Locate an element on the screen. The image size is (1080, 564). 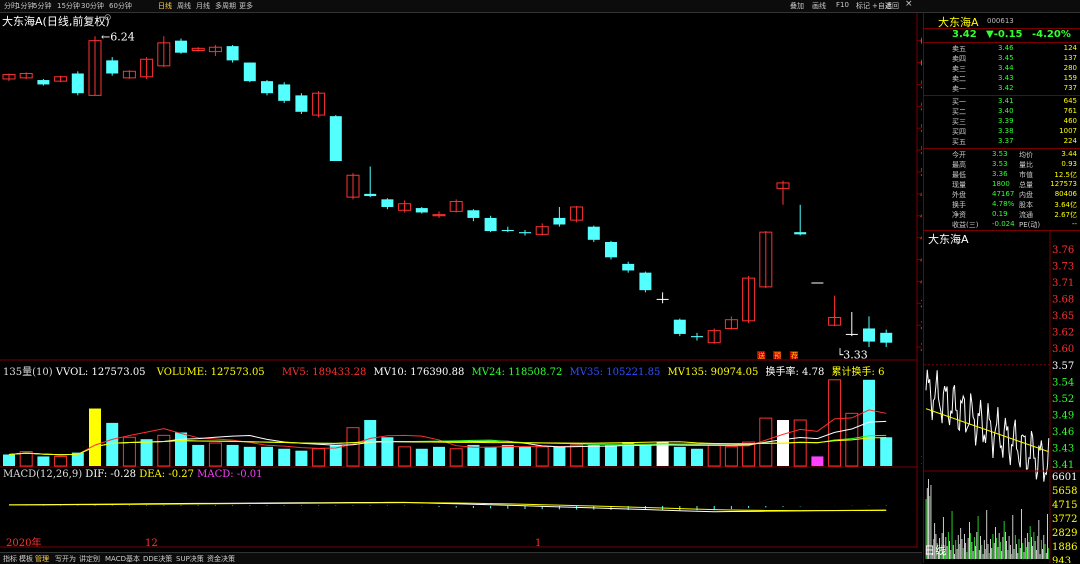
asks-row: 卖四 3.45 137 is located at coordinates (1002, 59).